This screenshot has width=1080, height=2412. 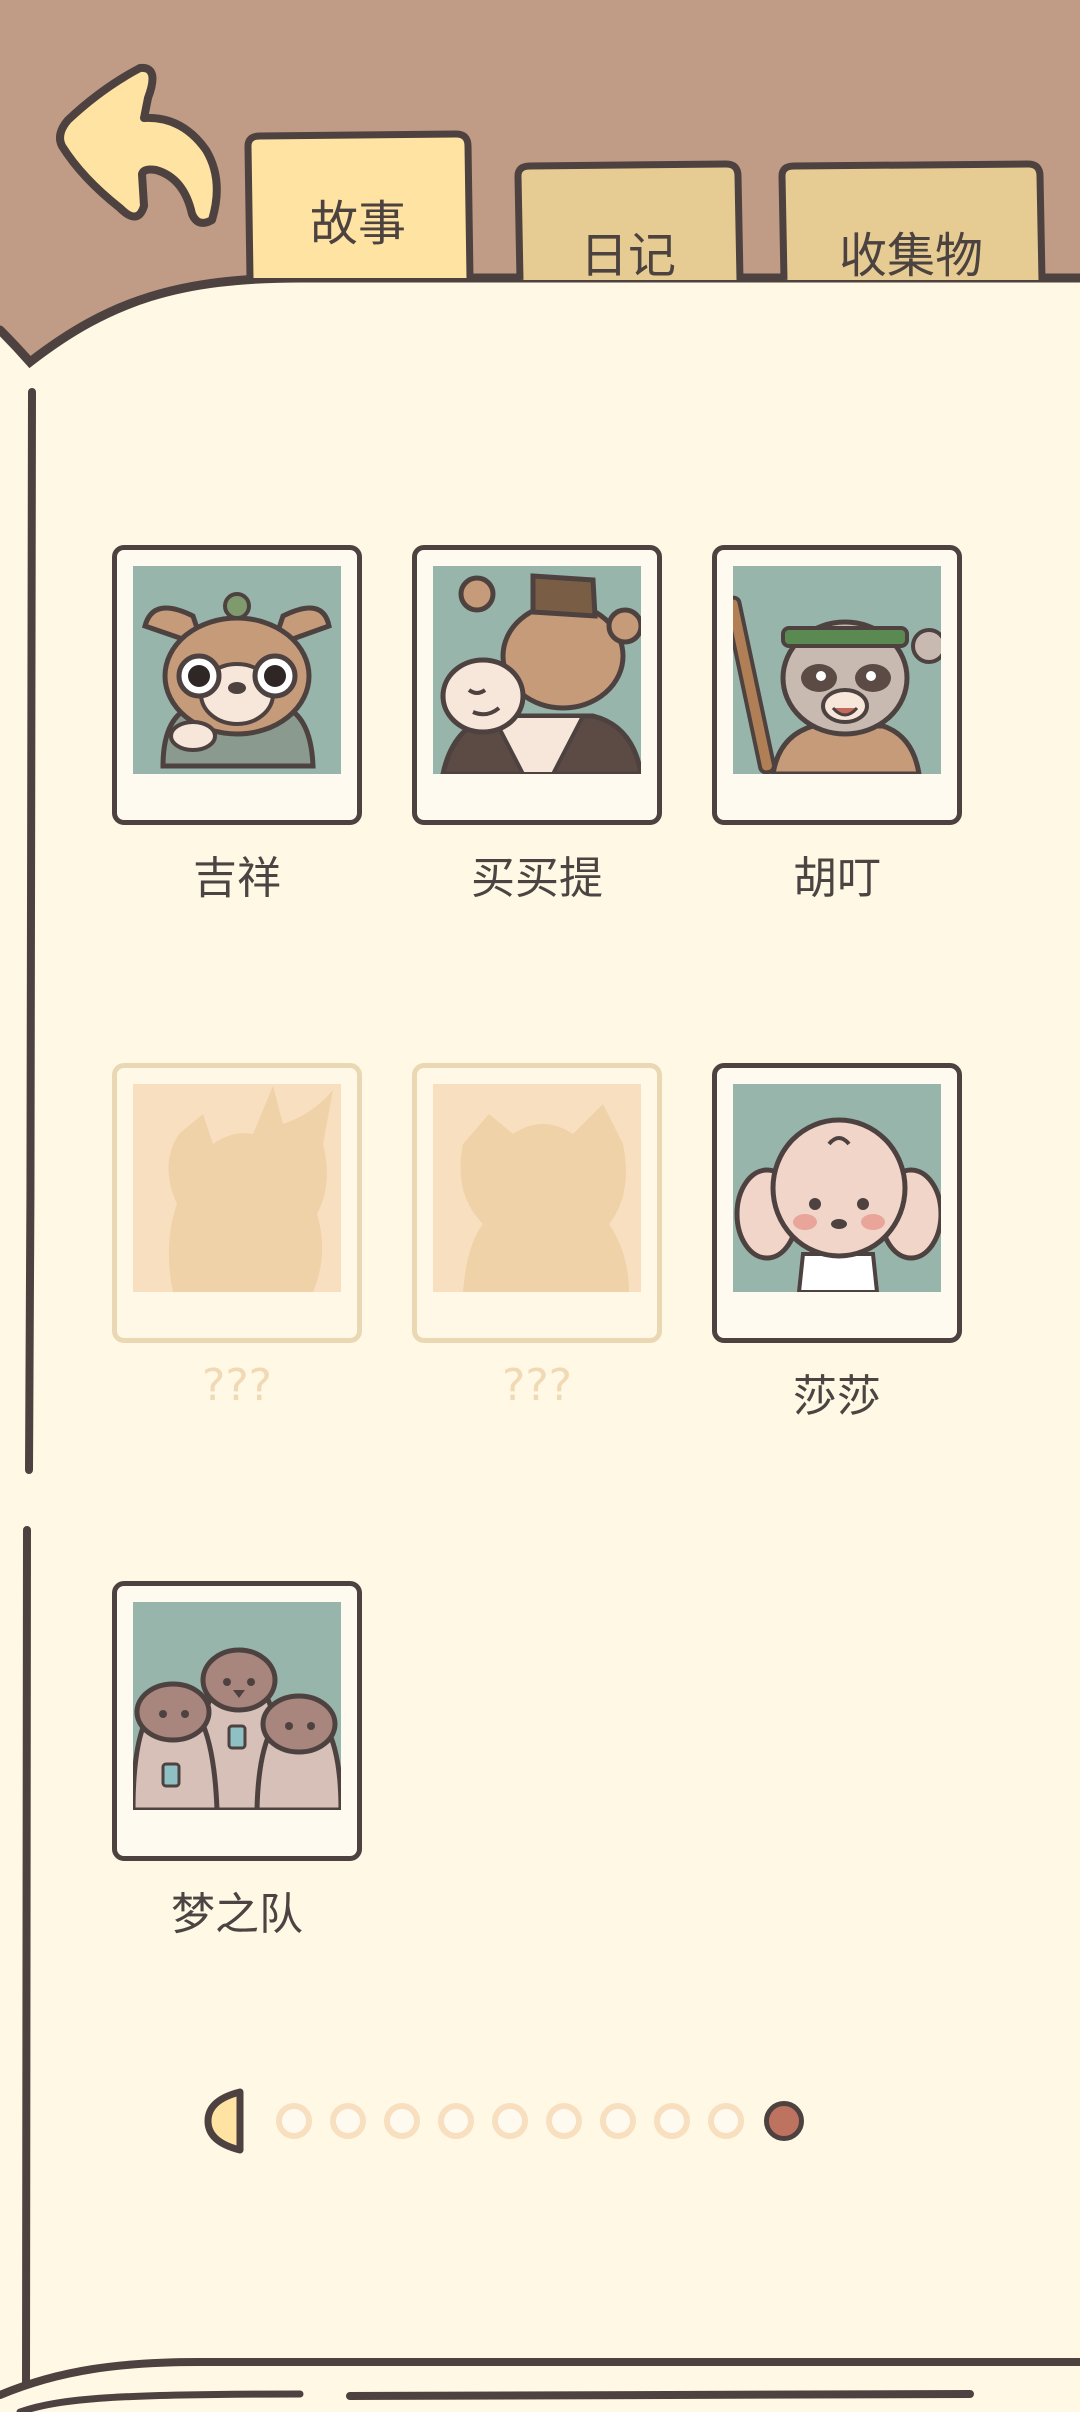 I want to click on camel-portrait, so click(x=537, y=670).